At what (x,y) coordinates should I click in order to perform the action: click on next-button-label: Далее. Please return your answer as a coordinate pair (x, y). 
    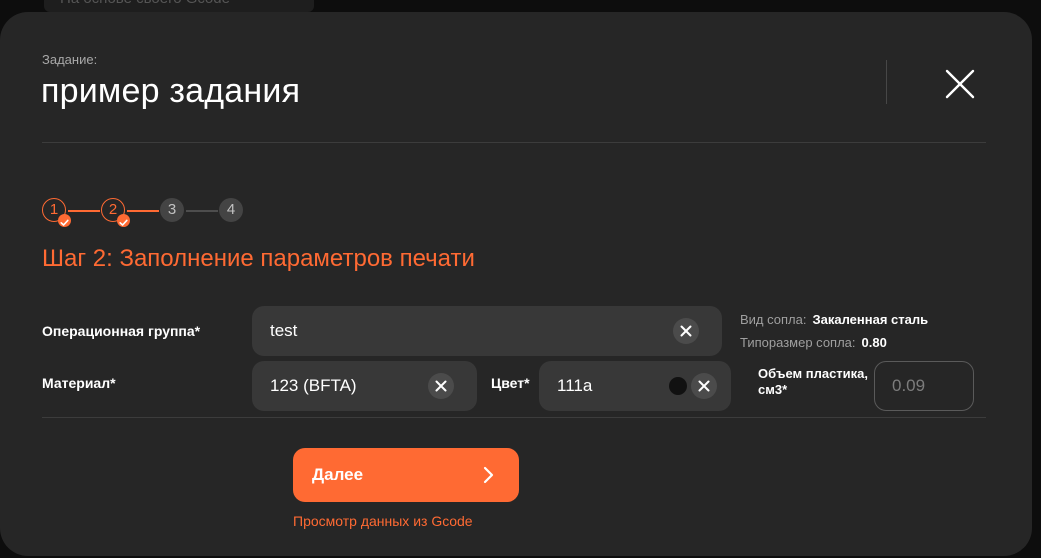
    Looking at the image, I should click on (338, 474).